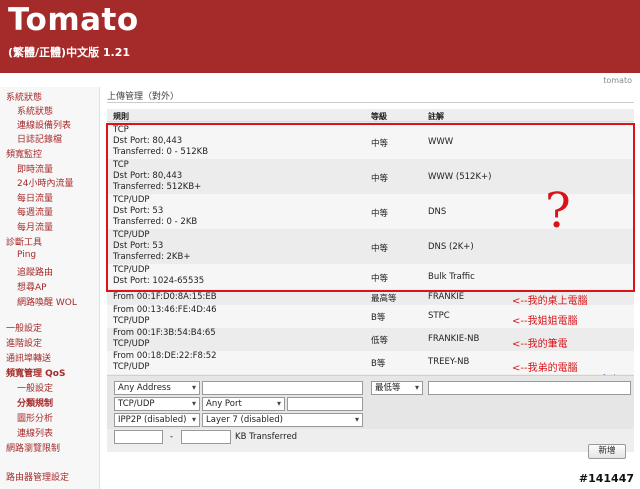 The width and height of the screenshot is (640, 489). Describe the element at coordinates (606, 478) in the screenshot. I see `watermark-id: #141447` at that location.